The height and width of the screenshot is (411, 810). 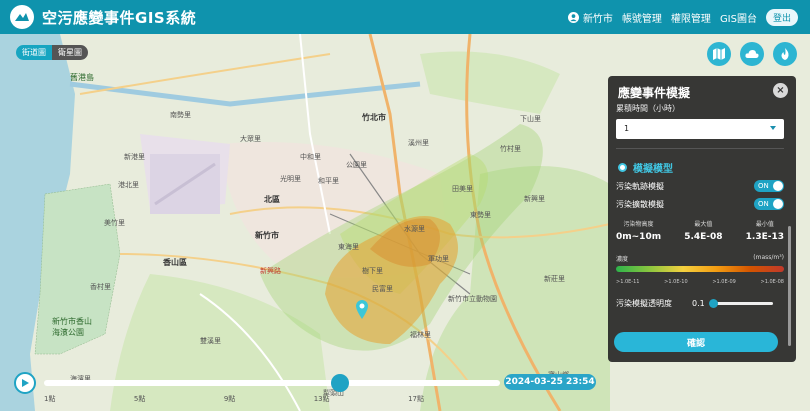 I want to click on legend-tick: >1.0E-08, so click(x=772, y=282).